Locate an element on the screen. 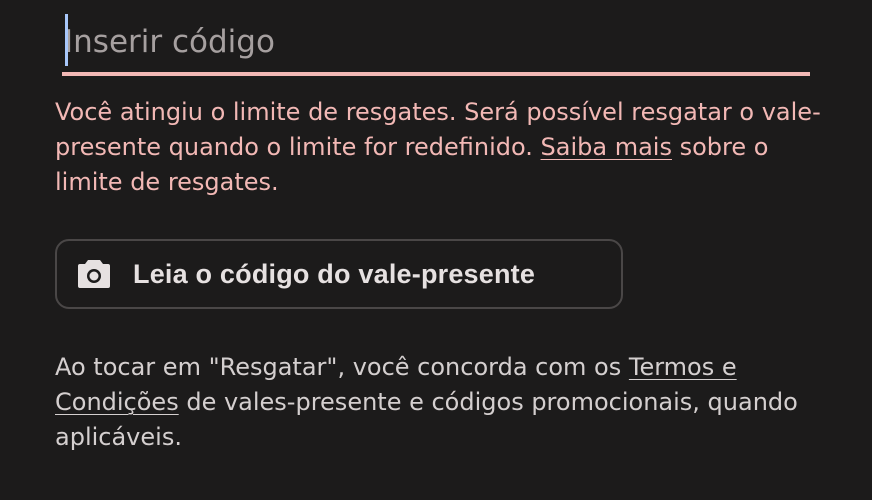 Image resolution: width=872 pixels, height=500 pixels. scan-gift-card-button: Leia o código do vale-presente is located at coordinates (339, 274).